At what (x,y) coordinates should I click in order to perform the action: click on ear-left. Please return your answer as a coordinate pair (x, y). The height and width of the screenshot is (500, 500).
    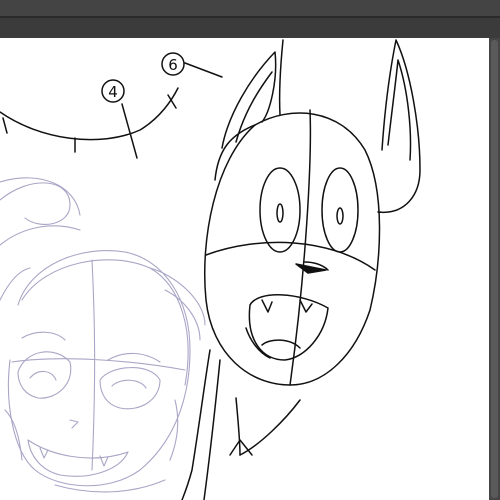
    Looking at the image, I should click on (249, 100).